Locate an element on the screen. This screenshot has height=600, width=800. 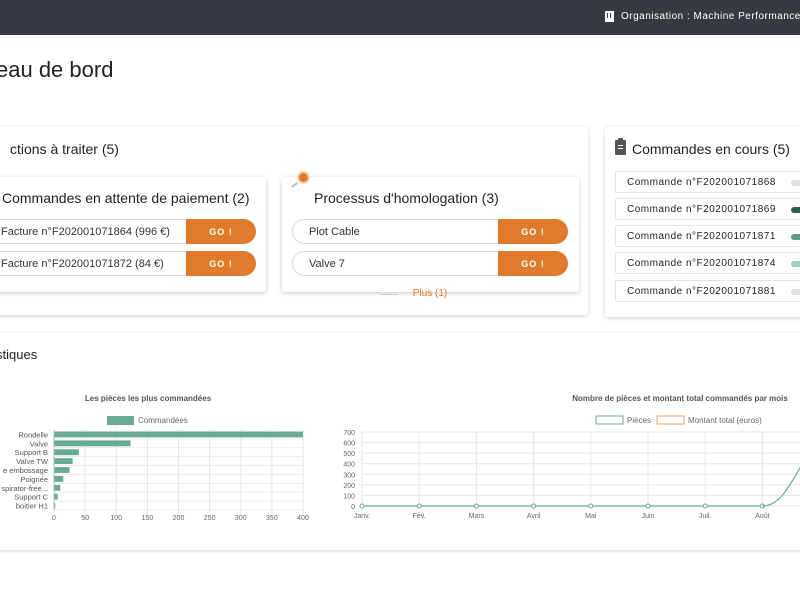
order-row: Commande n°F202001071868 is located at coordinates (707, 182).